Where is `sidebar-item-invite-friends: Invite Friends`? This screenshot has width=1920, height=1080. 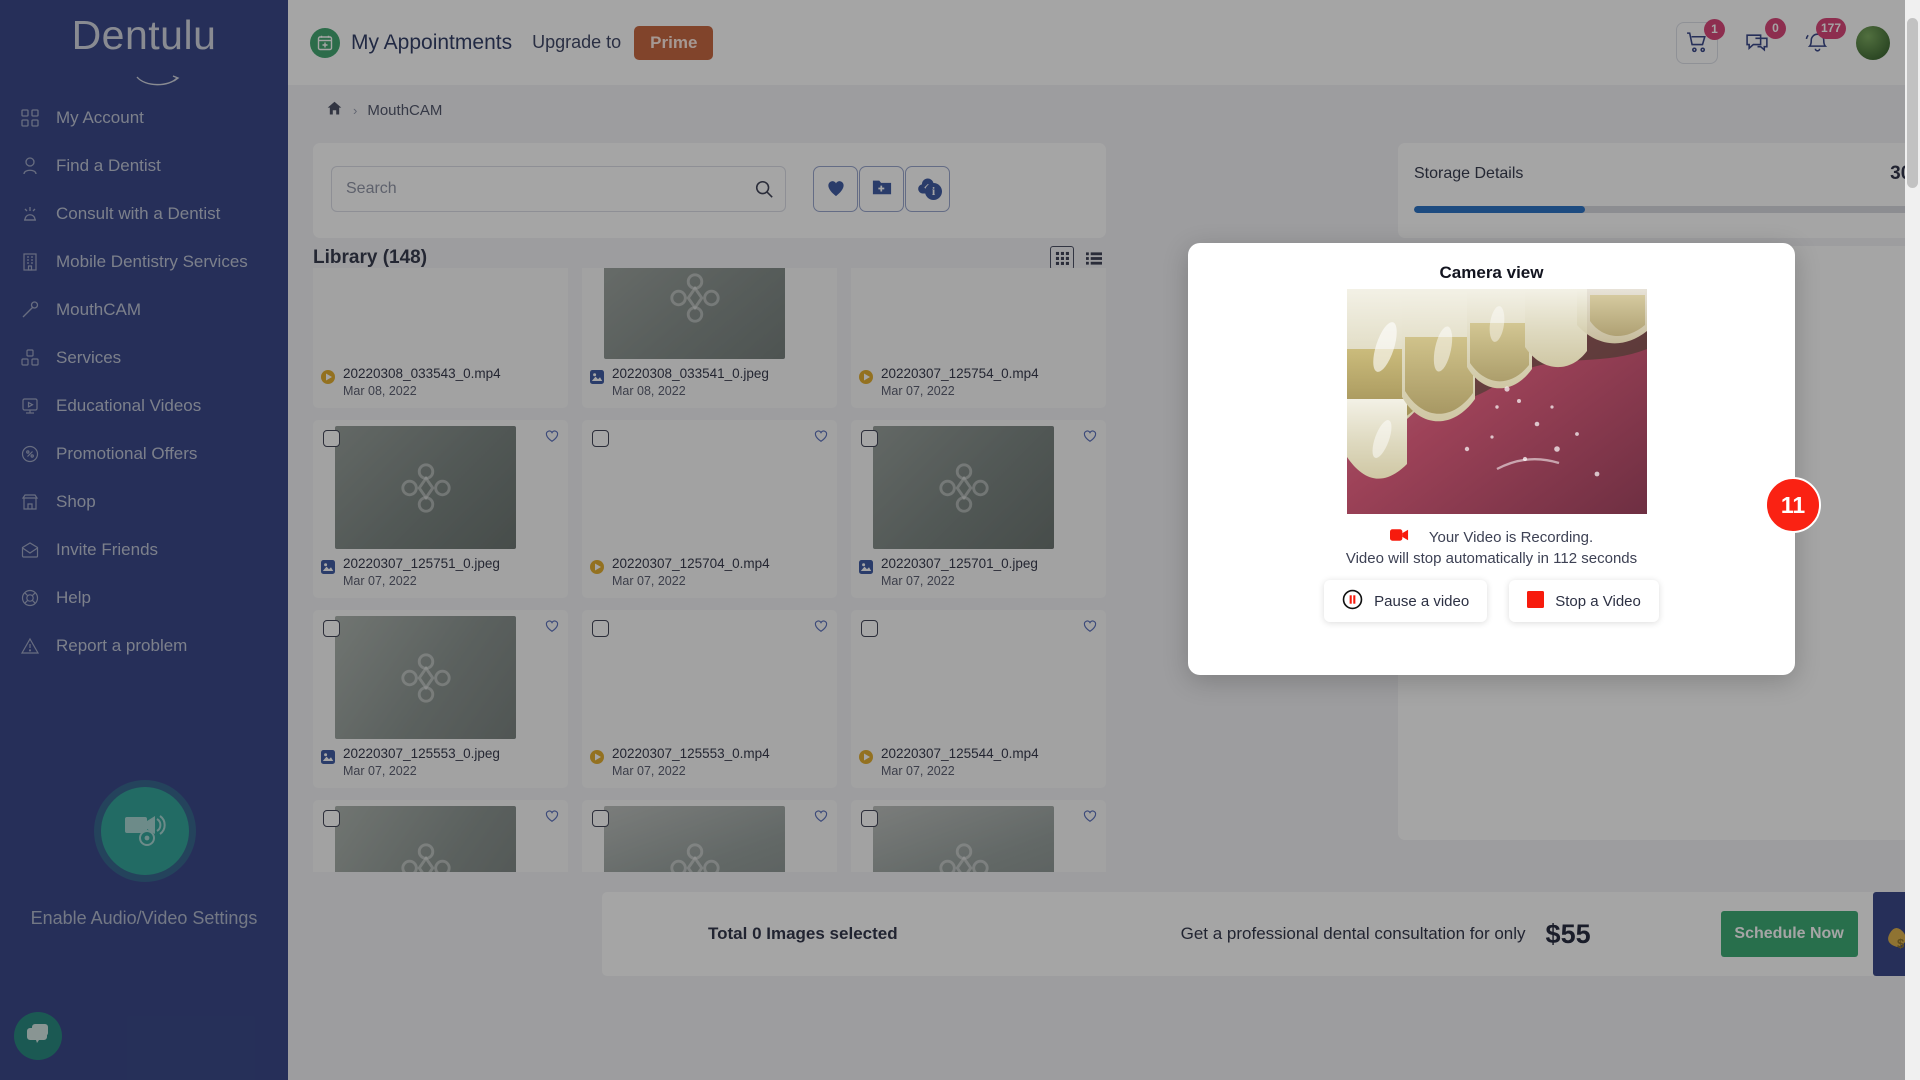 sidebar-item-invite-friends: Invite Friends is located at coordinates (144, 550).